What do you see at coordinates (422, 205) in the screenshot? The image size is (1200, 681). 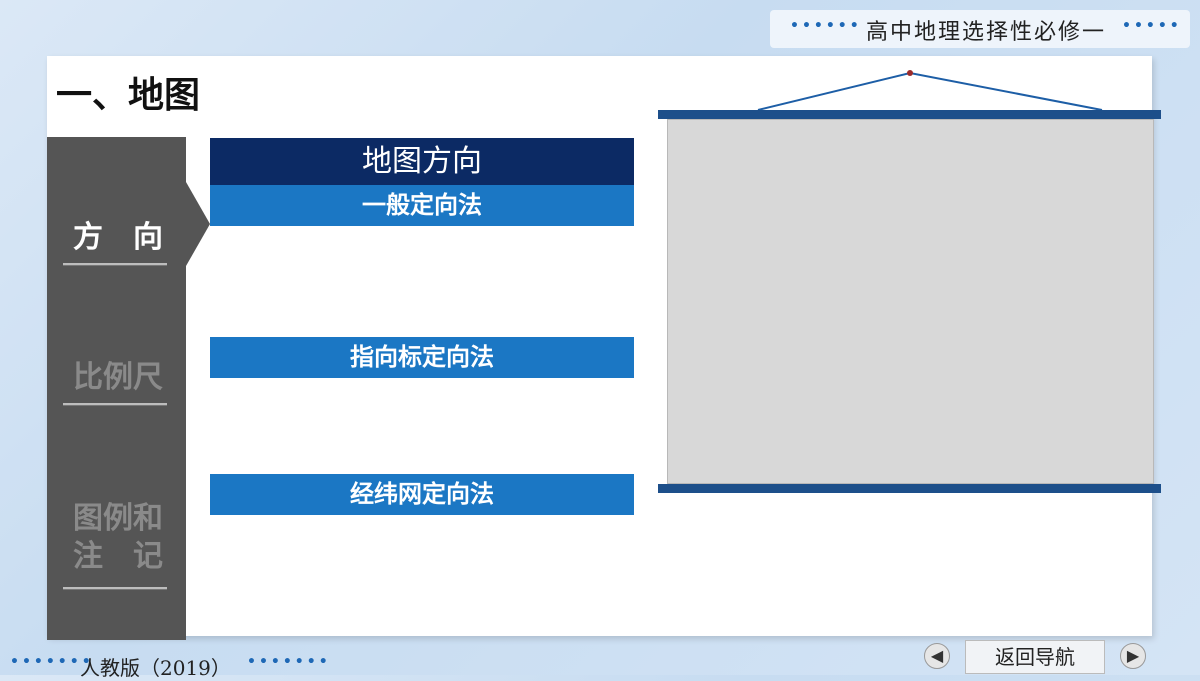 I see `method-general: 一般定向法` at bounding box center [422, 205].